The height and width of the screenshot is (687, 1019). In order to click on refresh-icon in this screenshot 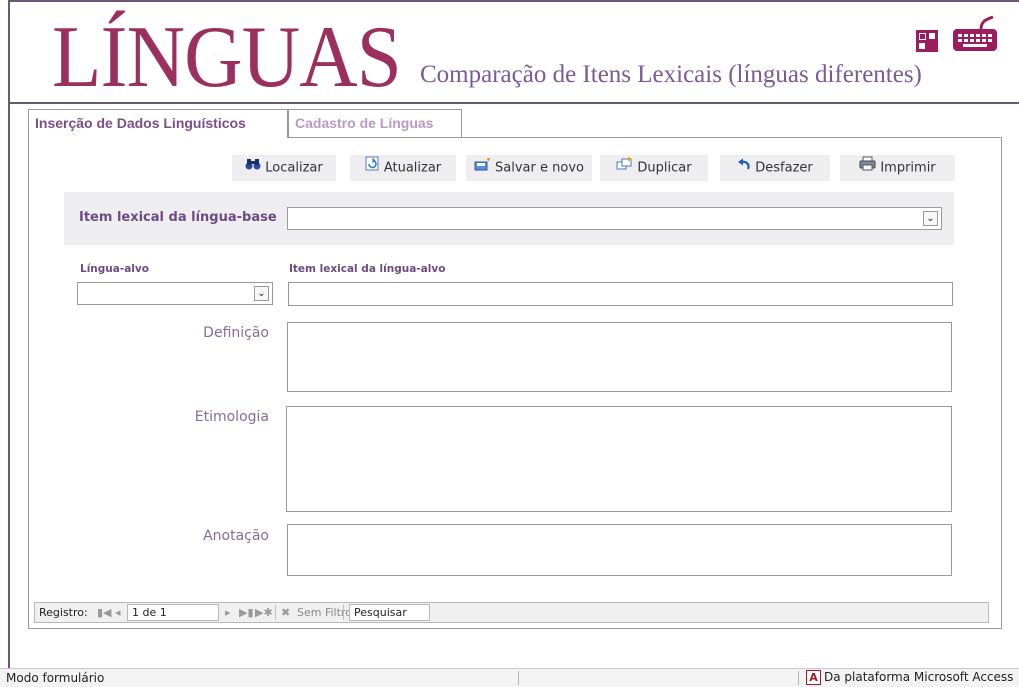, I will do `click(372, 168)`.